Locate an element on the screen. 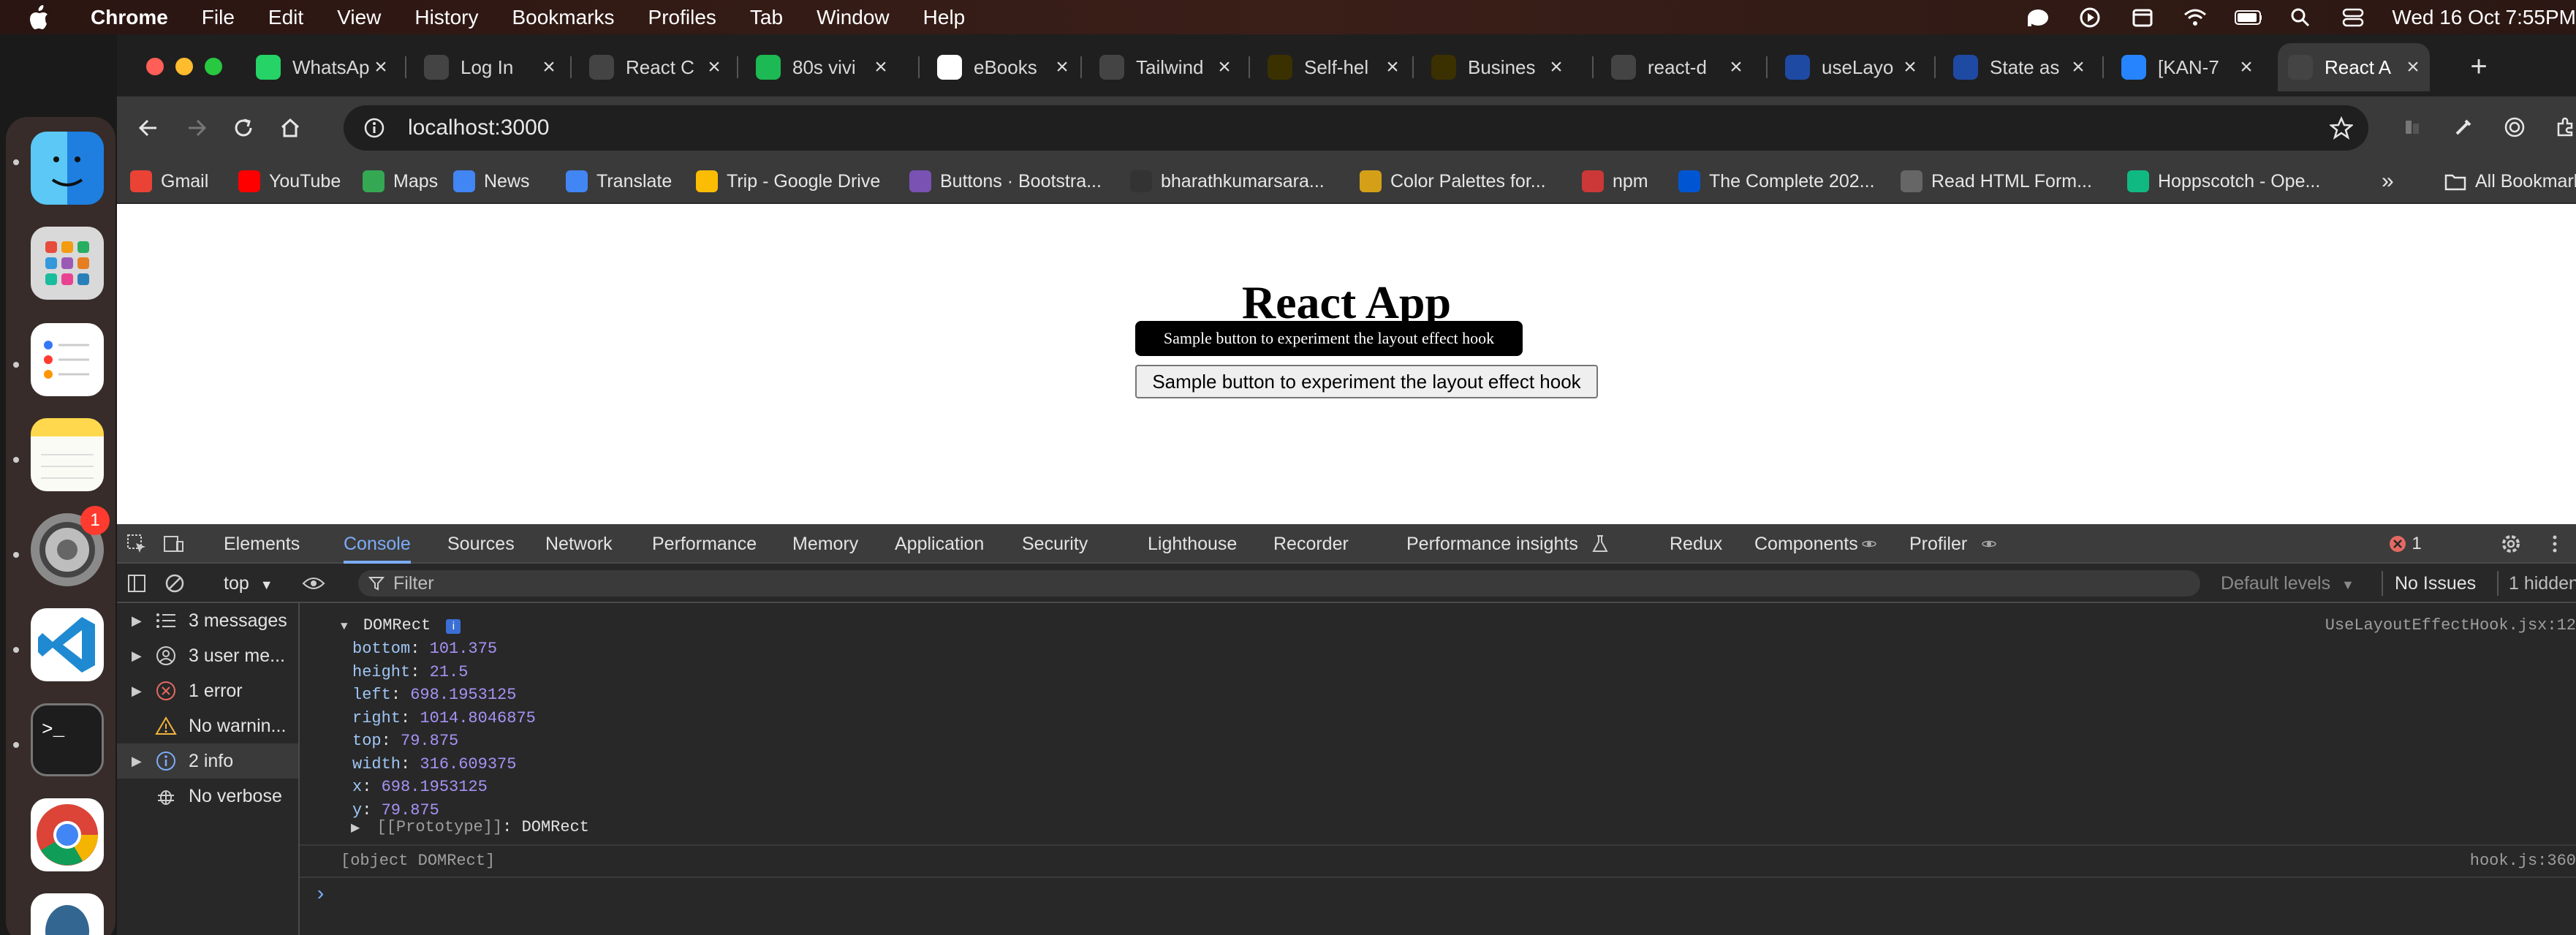 Image resolution: width=2576 pixels, height=935 pixels. dock-reminders-icon is located at coordinates (67, 359).